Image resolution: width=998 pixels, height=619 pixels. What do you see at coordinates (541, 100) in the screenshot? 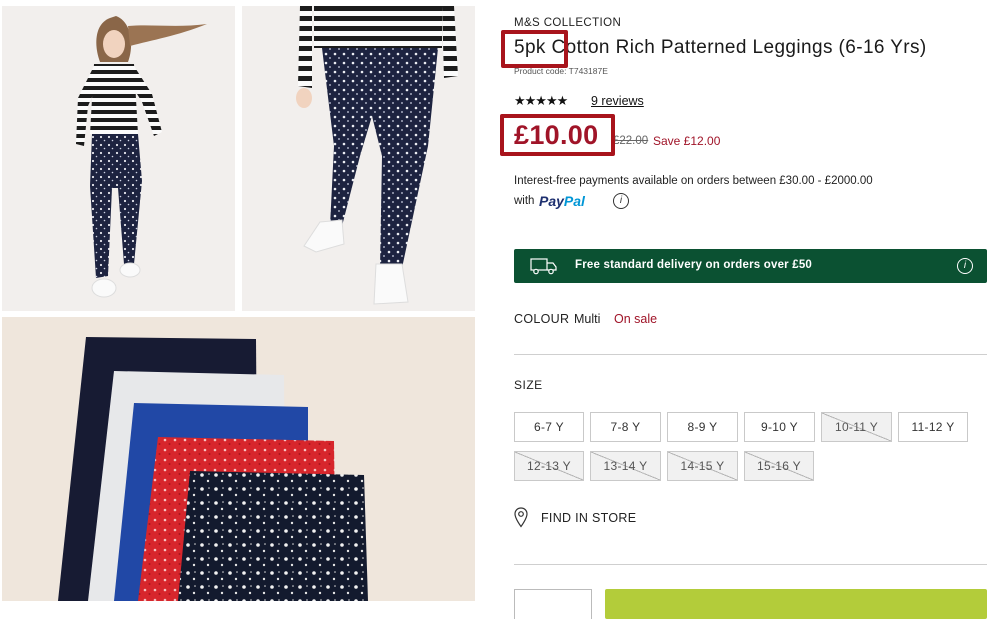
I see `rating-stars: ★★★★★` at bounding box center [541, 100].